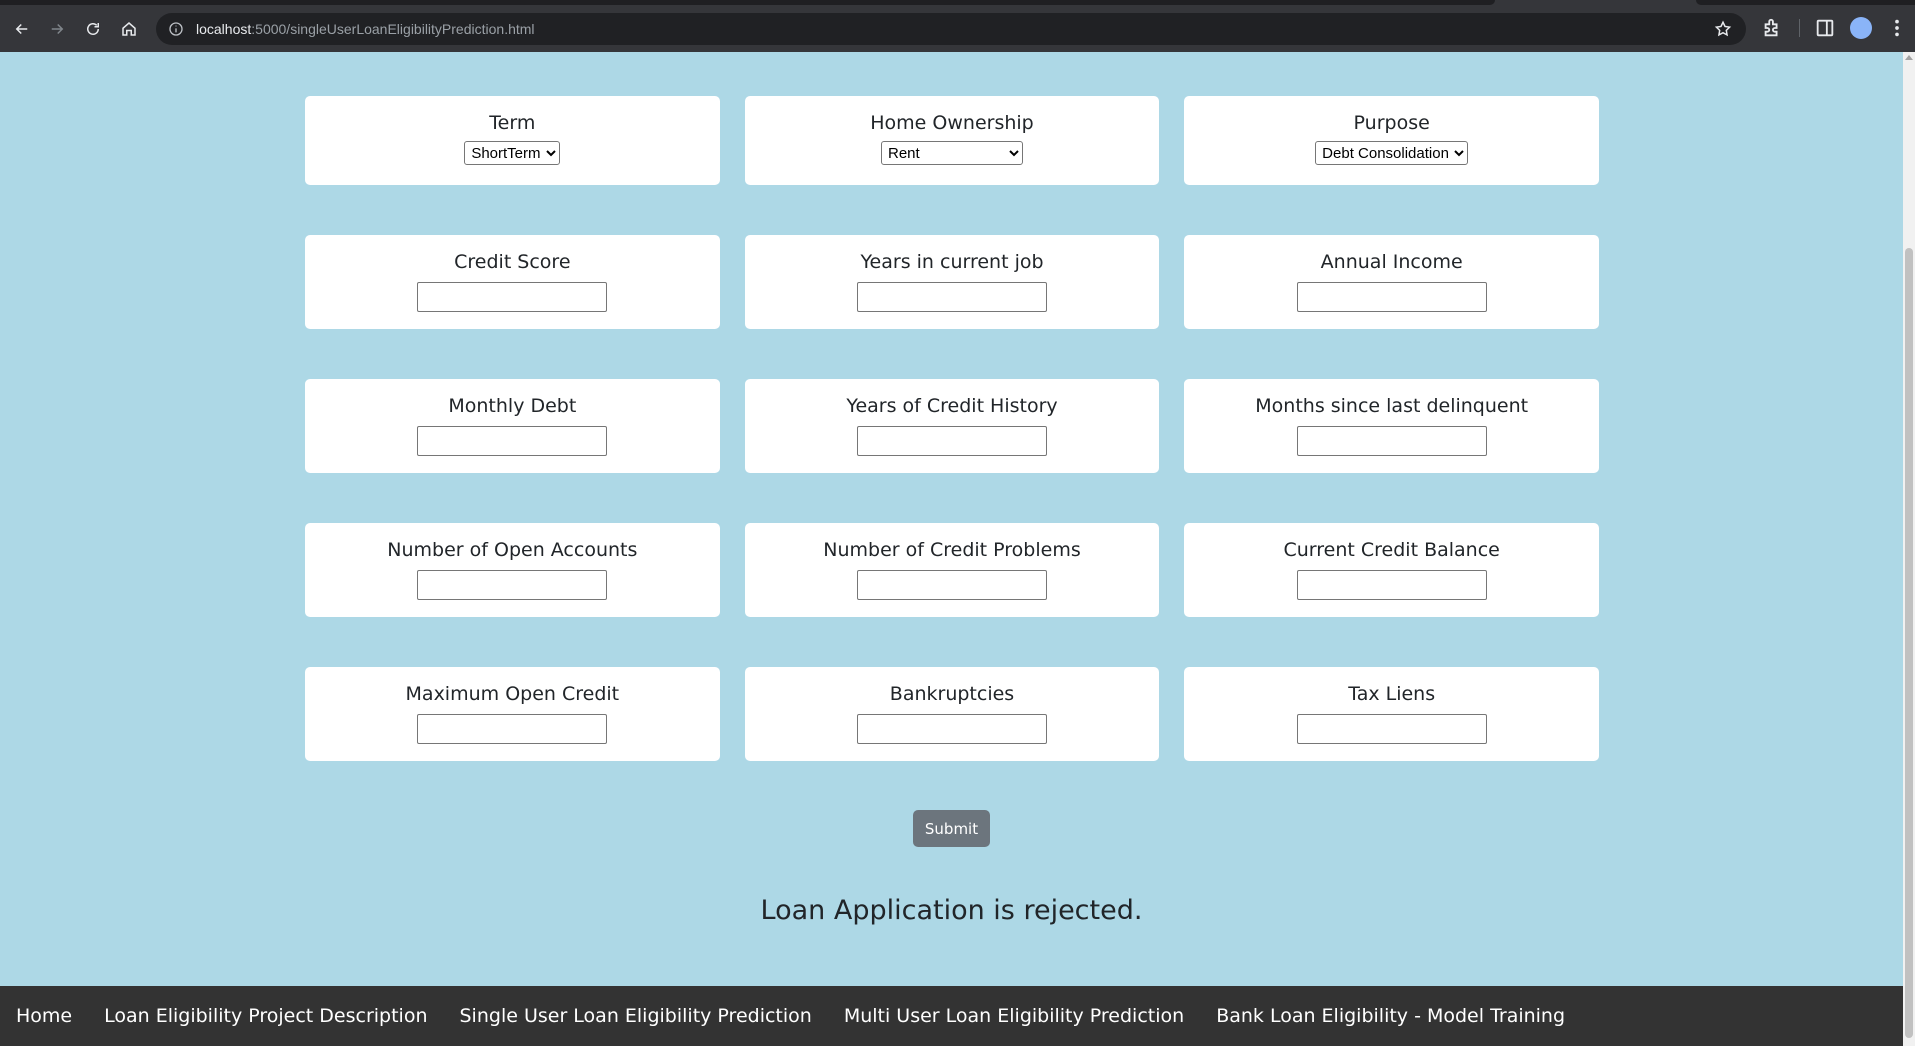 This screenshot has width=1915, height=1046. What do you see at coordinates (512, 585) in the screenshot?
I see `open-accounts-input` at bounding box center [512, 585].